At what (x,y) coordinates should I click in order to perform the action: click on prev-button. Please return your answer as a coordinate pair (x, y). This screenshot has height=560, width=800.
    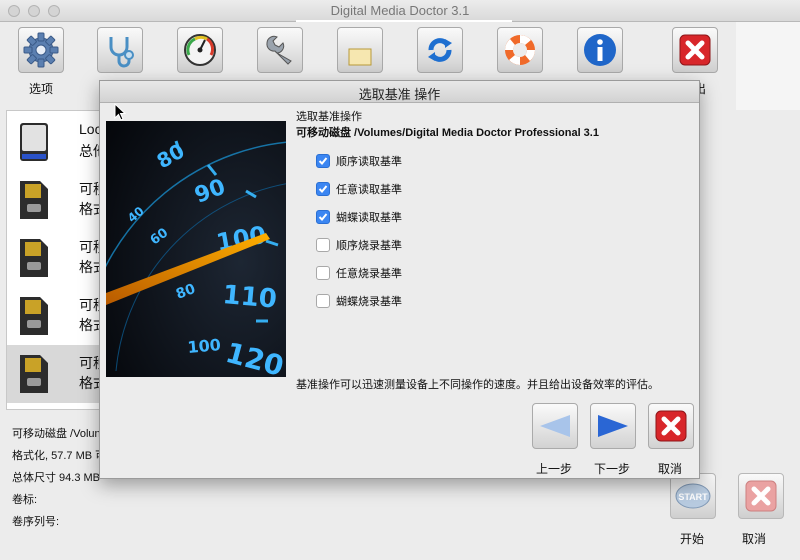
    Looking at the image, I should click on (555, 426).